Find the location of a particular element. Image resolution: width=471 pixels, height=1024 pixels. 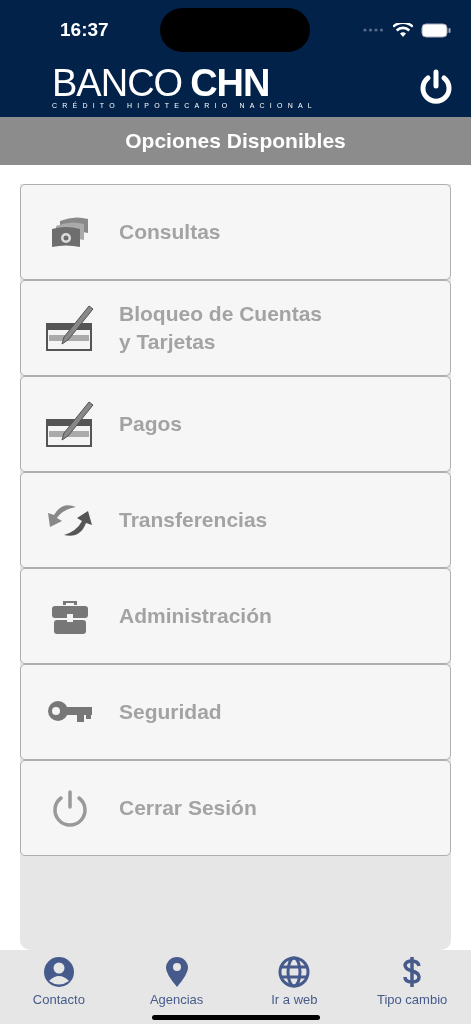

menu-item: Pagos is located at coordinates (235, 424).